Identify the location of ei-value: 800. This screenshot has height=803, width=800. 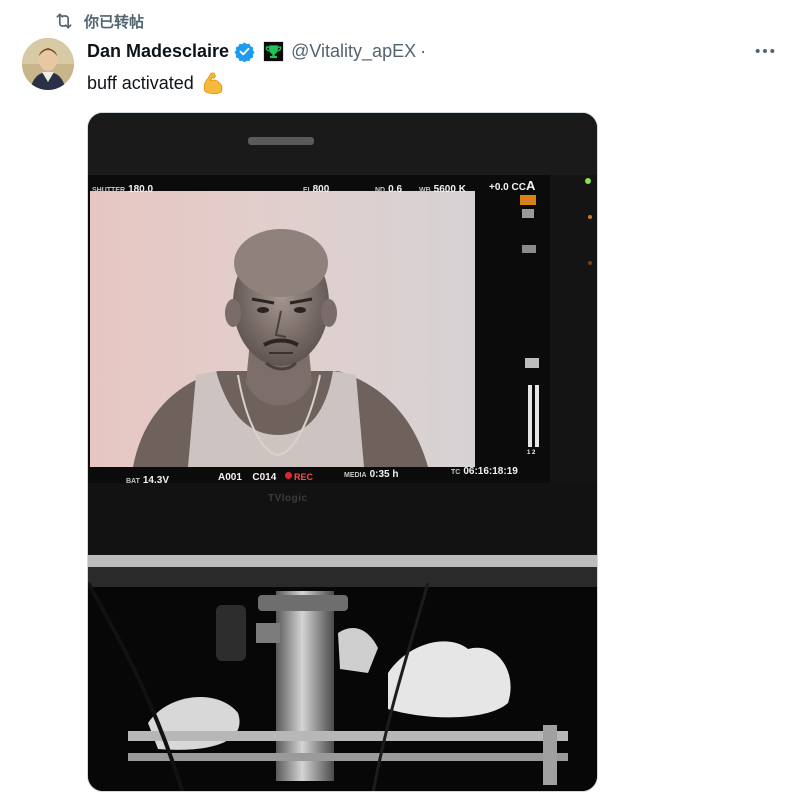
(321, 189).